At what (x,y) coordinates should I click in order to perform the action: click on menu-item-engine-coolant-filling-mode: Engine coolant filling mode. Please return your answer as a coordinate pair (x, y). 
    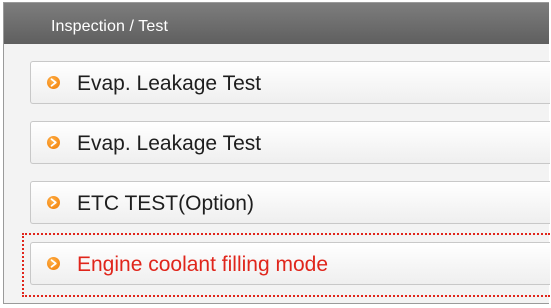
    Looking at the image, I should click on (290, 263).